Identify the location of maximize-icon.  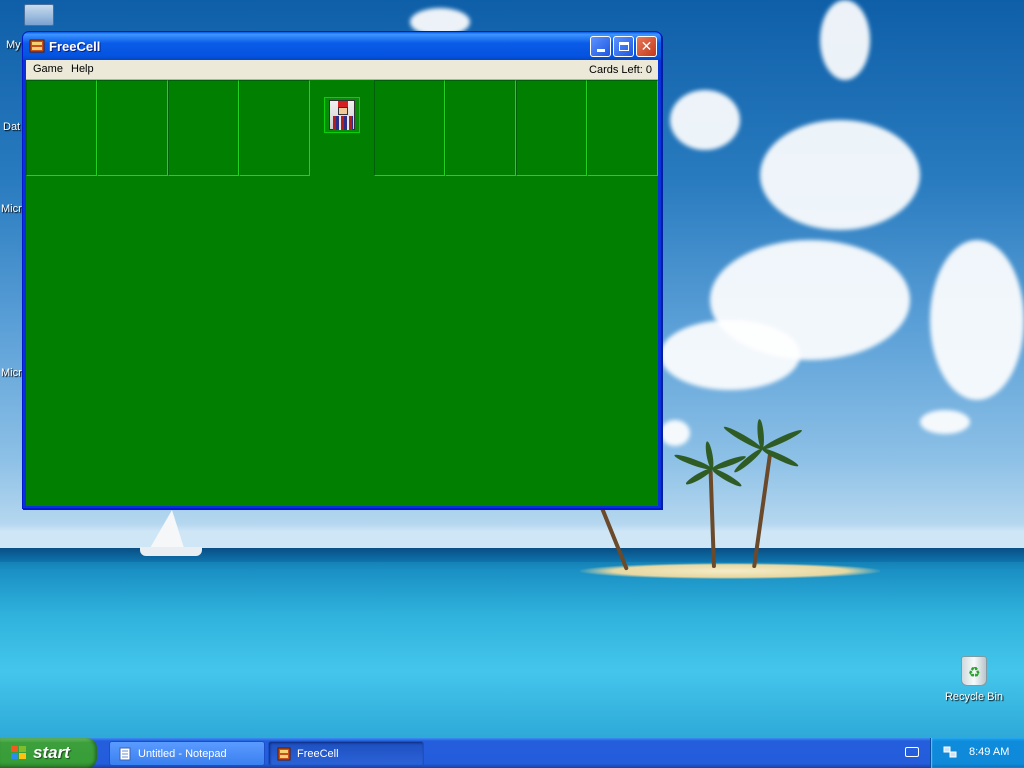
(623, 46).